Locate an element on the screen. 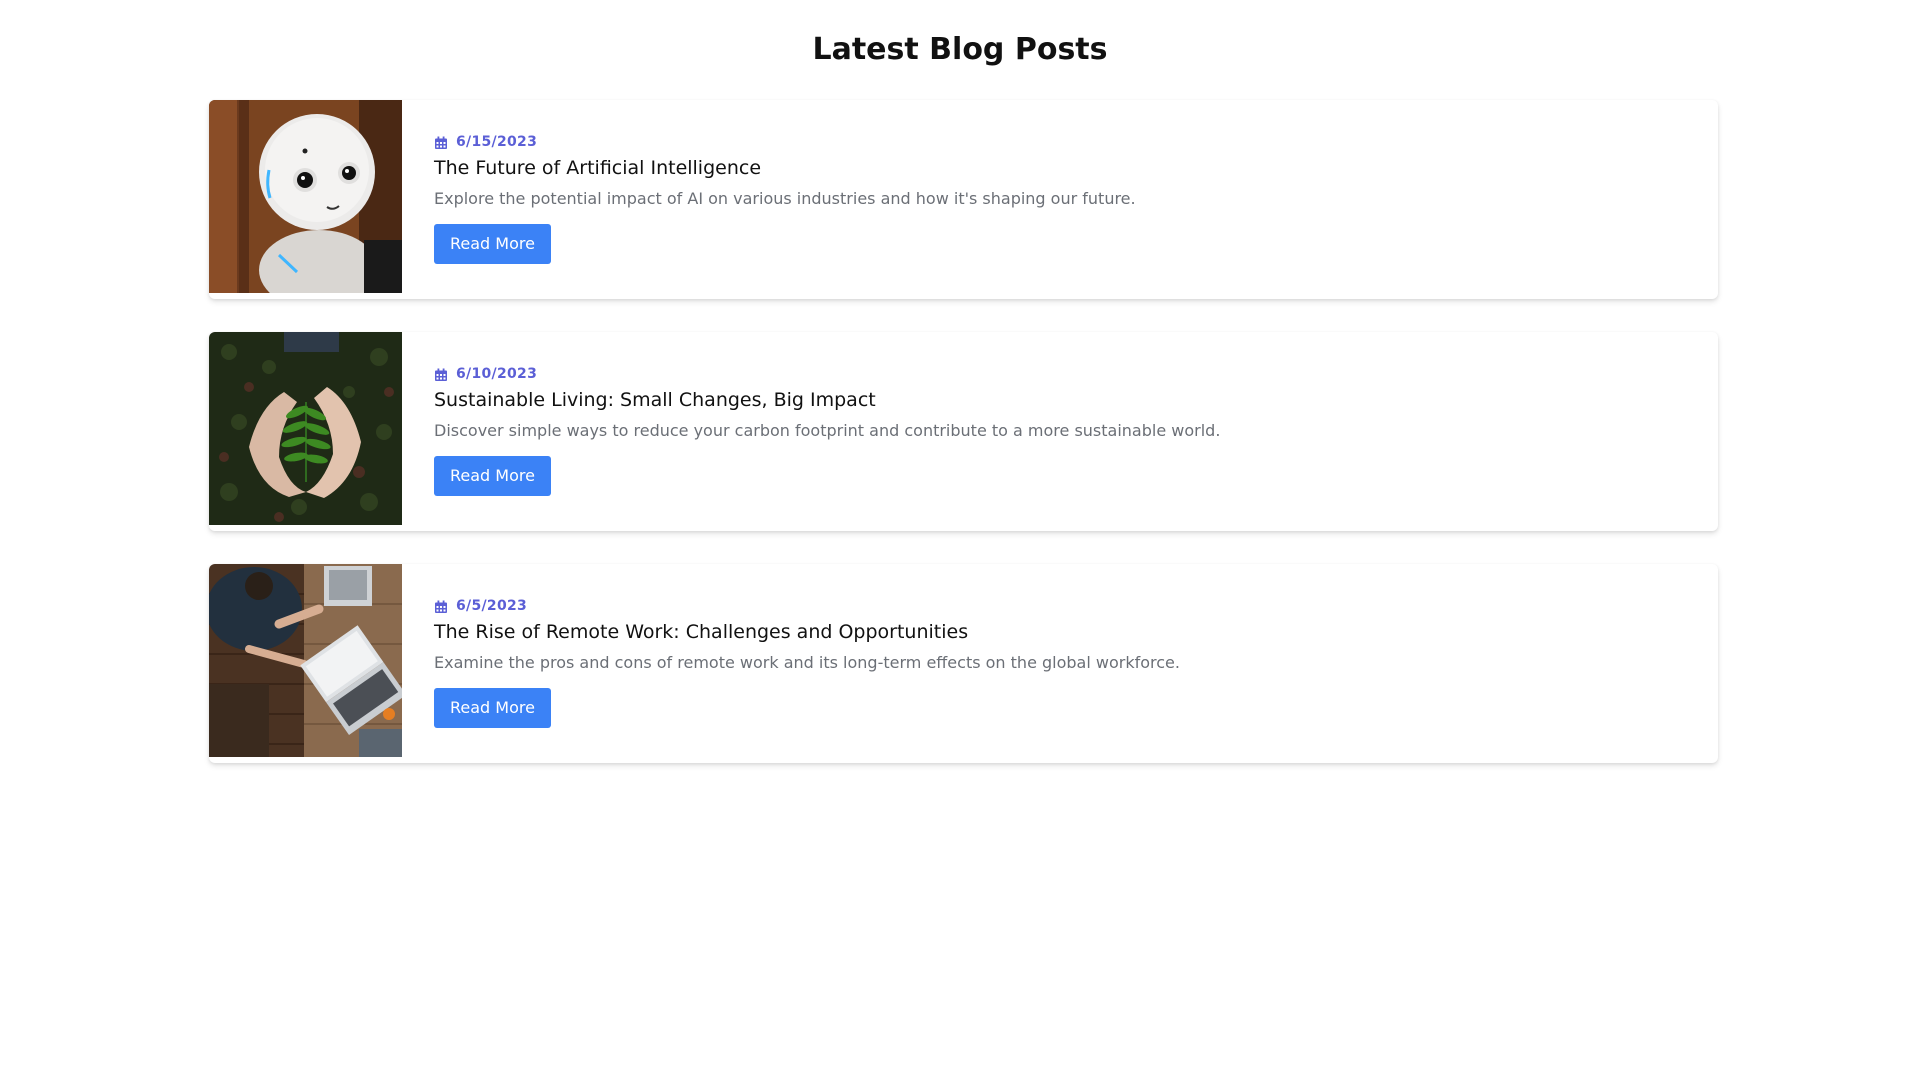  post-date: 6/10/2023 is located at coordinates (497, 374).